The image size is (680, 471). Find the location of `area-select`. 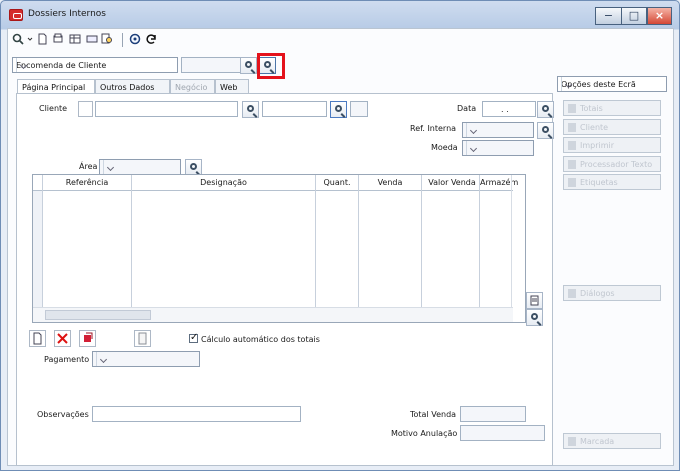

area-select is located at coordinates (140, 167).